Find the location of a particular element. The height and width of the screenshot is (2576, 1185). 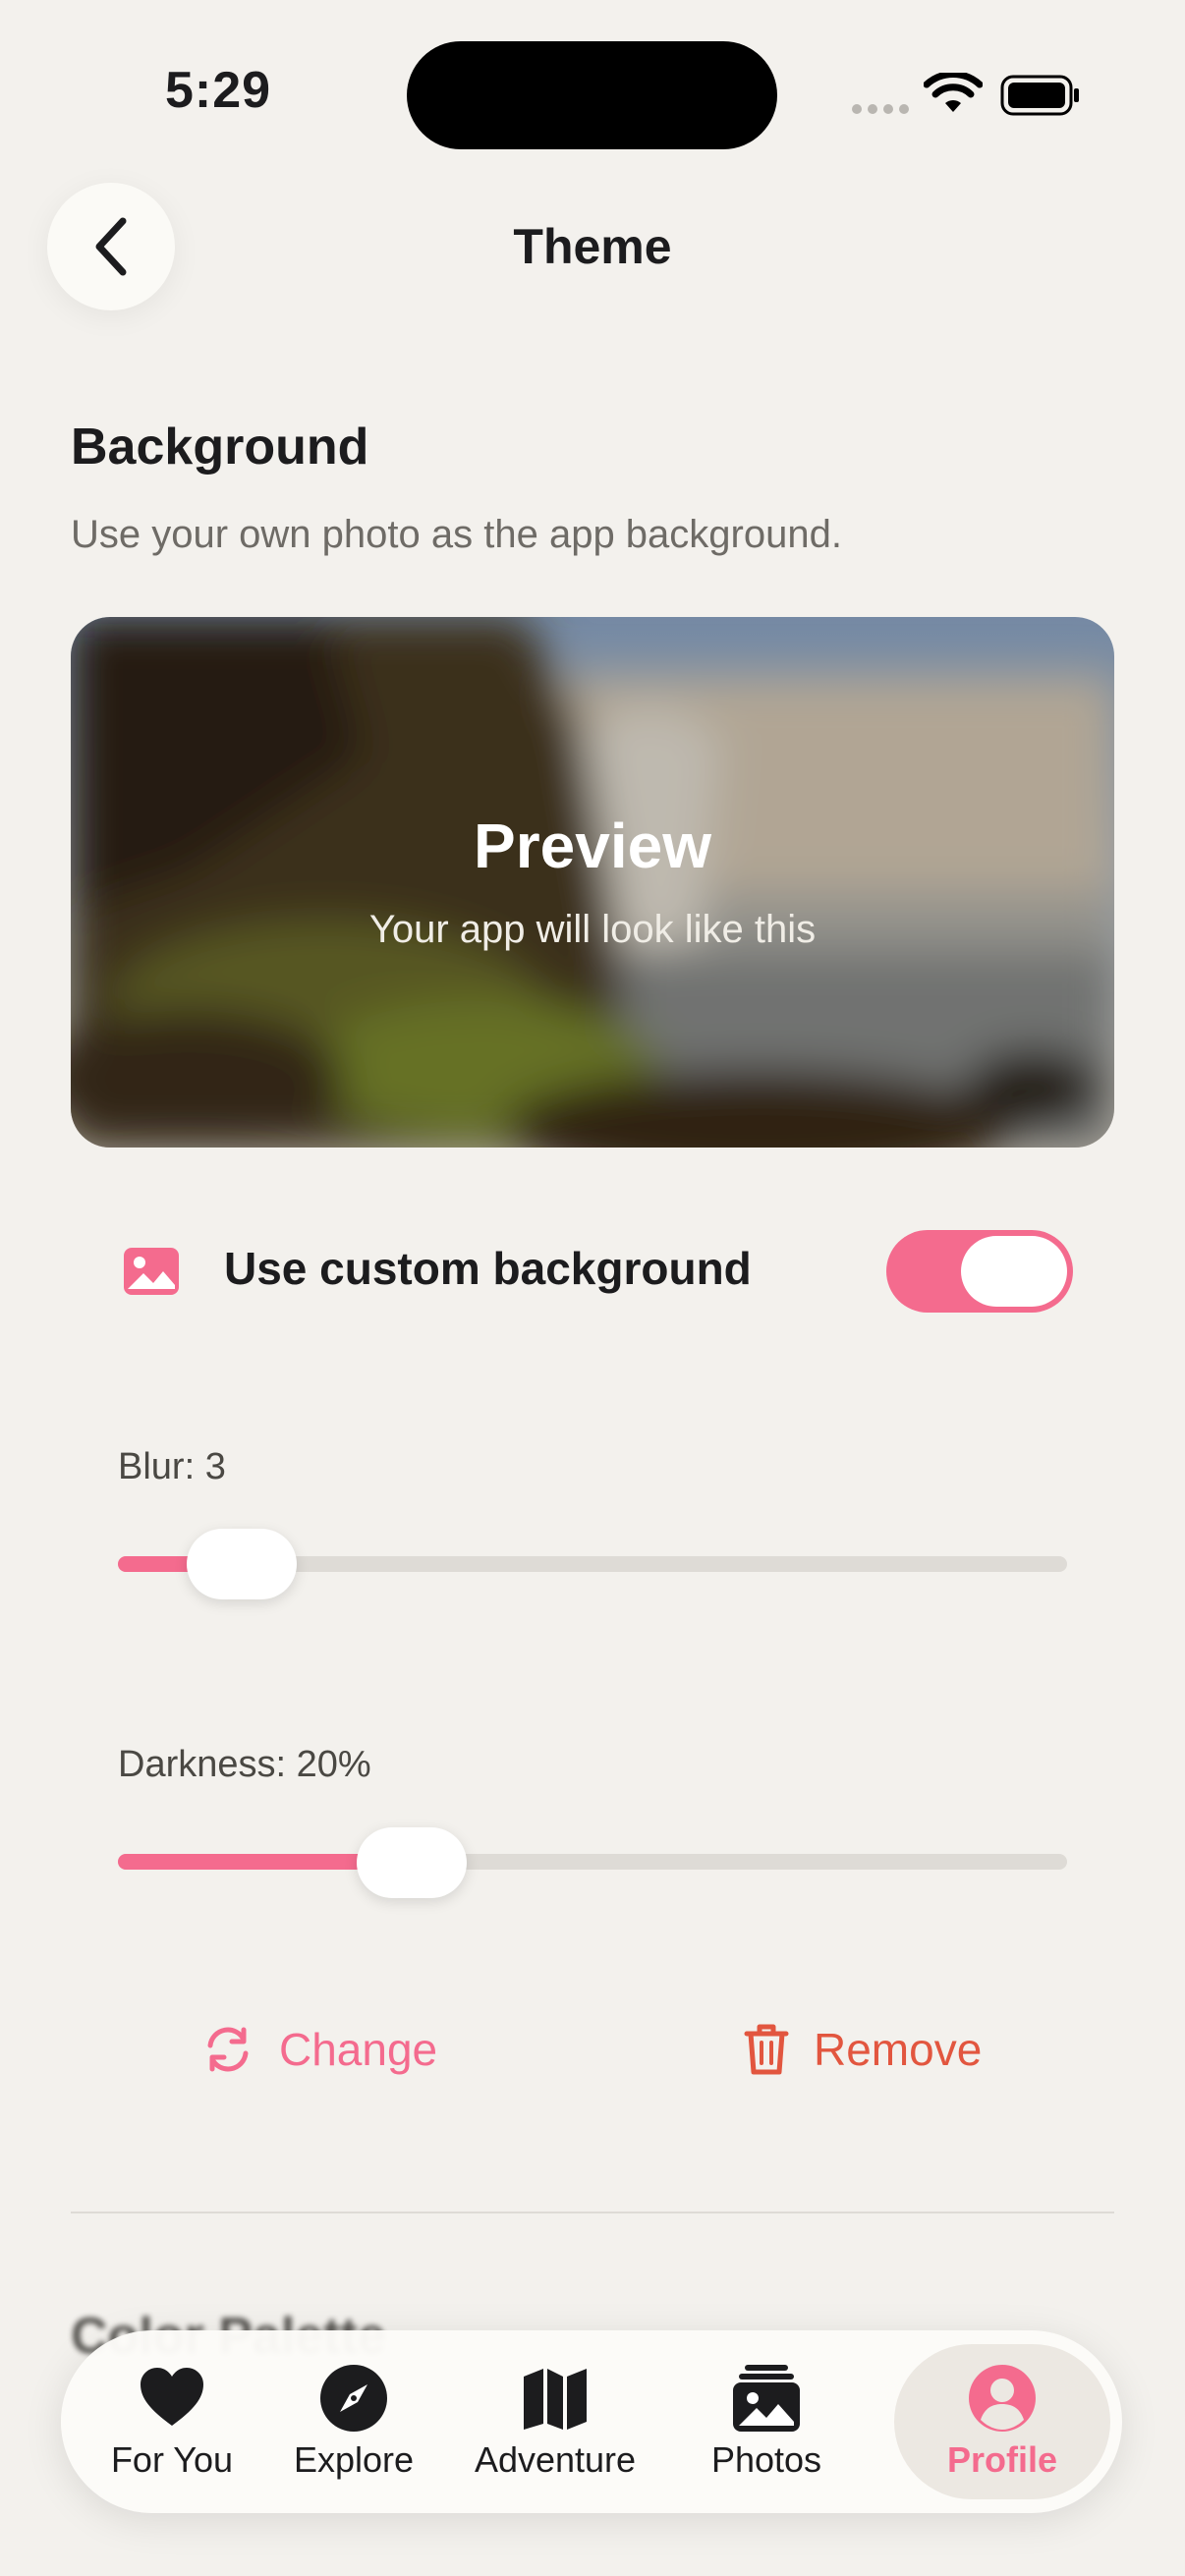

custom-background-label: Use custom background is located at coordinates (488, 1268).